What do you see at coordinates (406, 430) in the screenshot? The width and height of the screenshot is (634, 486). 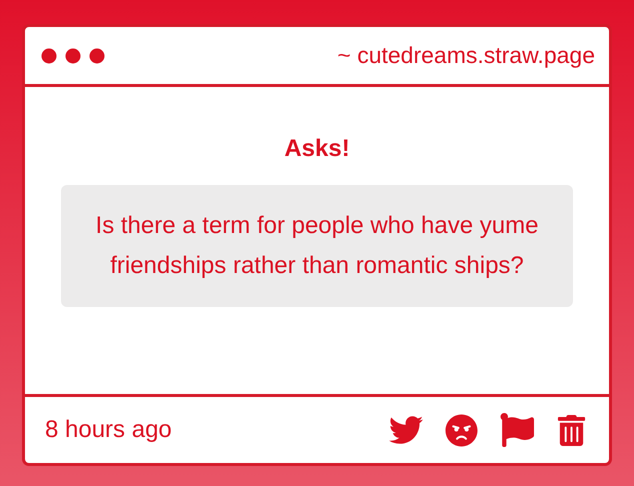 I see `bird-icon` at bounding box center [406, 430].